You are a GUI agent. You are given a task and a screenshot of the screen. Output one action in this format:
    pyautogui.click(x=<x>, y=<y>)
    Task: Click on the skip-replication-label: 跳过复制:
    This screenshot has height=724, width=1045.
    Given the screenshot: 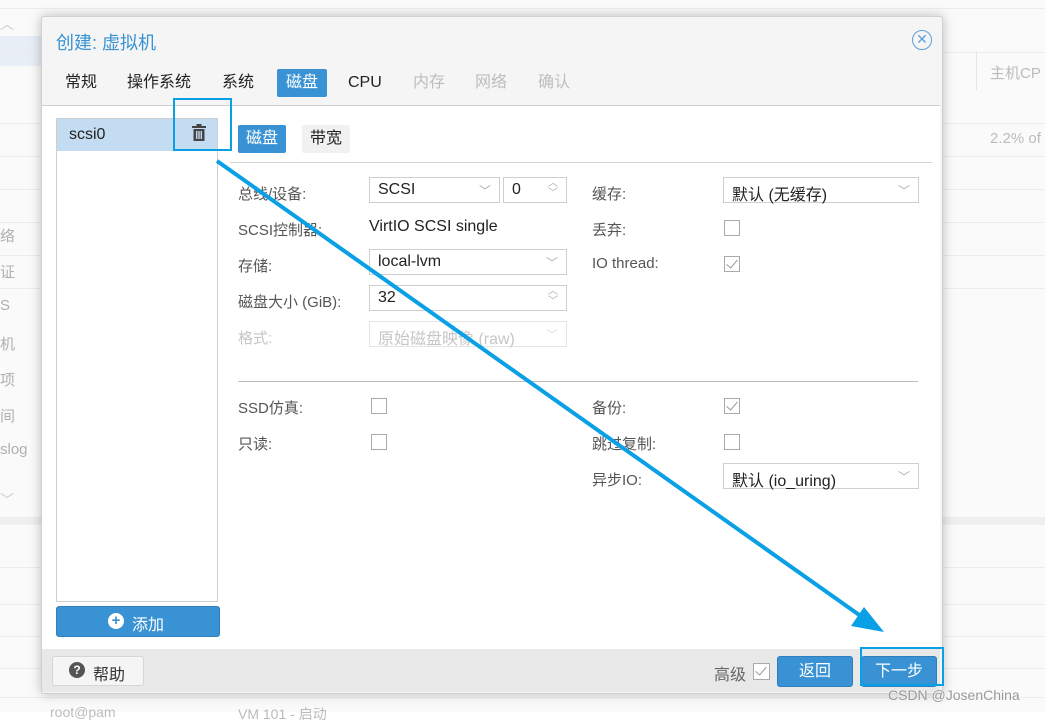 What is the action you would take?
    pyautogui.click(x=624, y=444)
    